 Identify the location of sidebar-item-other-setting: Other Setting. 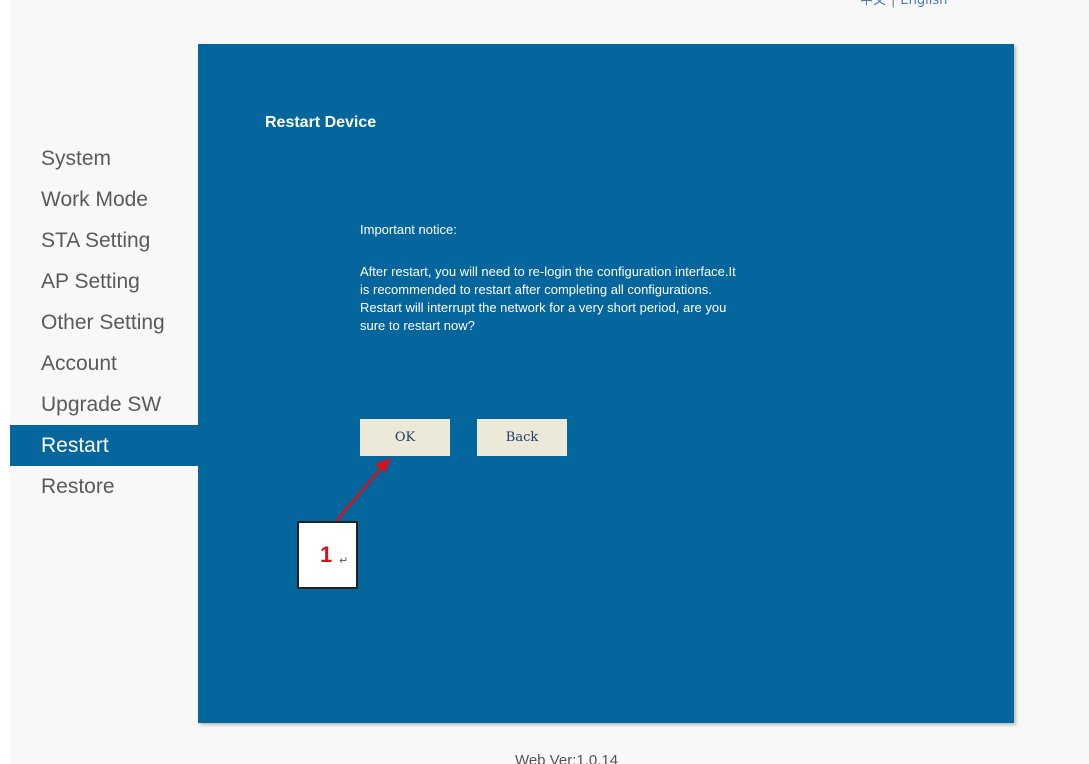
(104, 322).